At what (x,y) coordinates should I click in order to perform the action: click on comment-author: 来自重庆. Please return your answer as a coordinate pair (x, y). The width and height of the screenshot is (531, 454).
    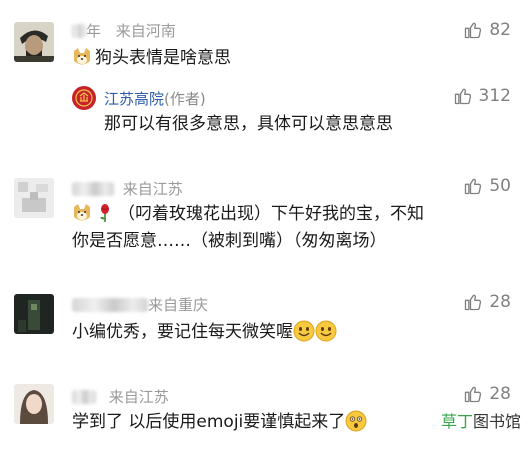
    Looking at the image, I should click on (140, 304).